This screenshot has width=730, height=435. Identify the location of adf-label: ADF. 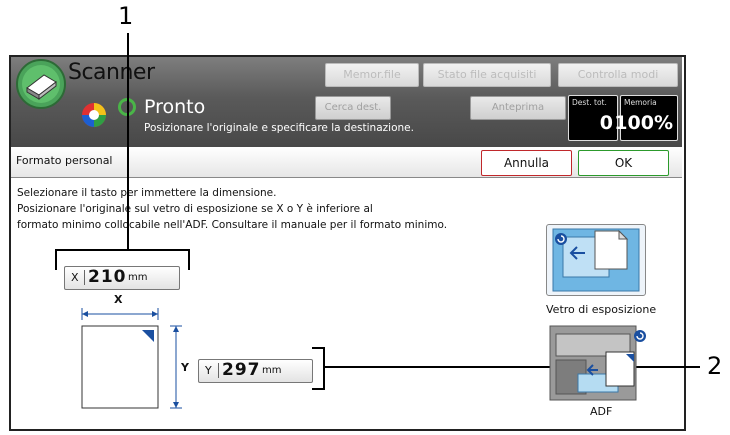
(601, 411).